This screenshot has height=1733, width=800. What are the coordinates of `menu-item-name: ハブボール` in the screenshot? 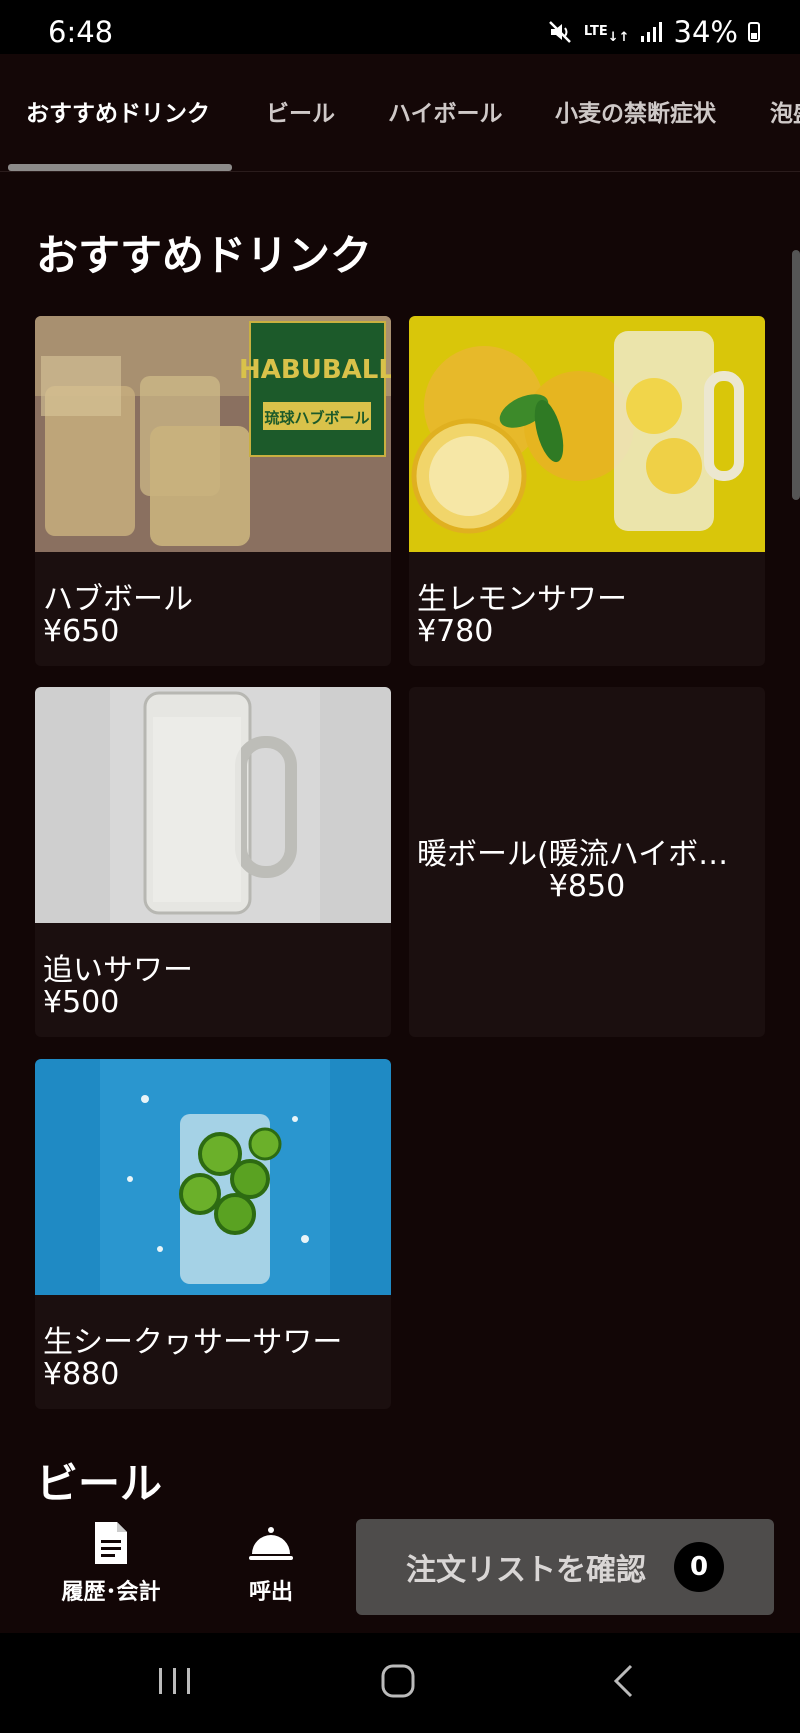 It's located at (118, 599).